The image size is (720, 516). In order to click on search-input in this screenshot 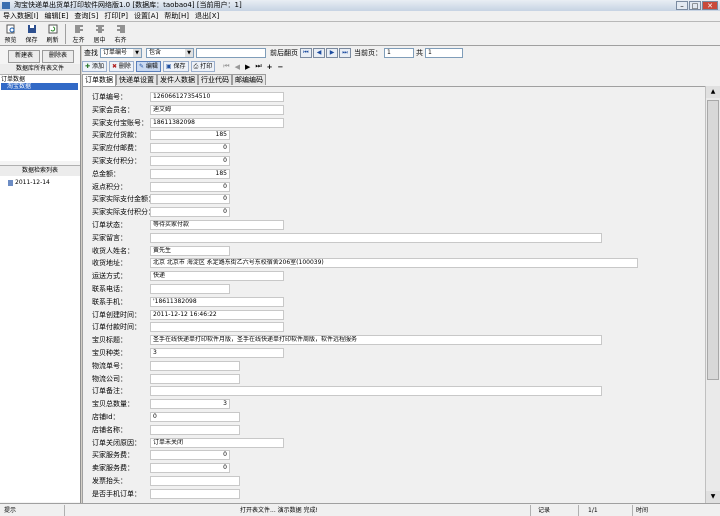, I will do `click(231, 52)`.